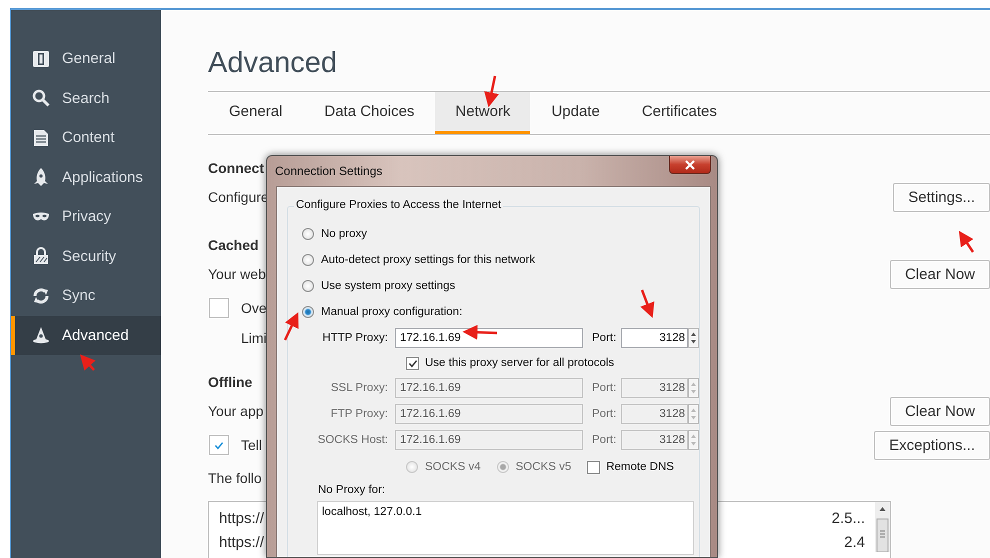 The image size is (990, 558). Describe the element at coordinates (273, 63) in the screenshot. I see `page-title: Advanced` at that location.